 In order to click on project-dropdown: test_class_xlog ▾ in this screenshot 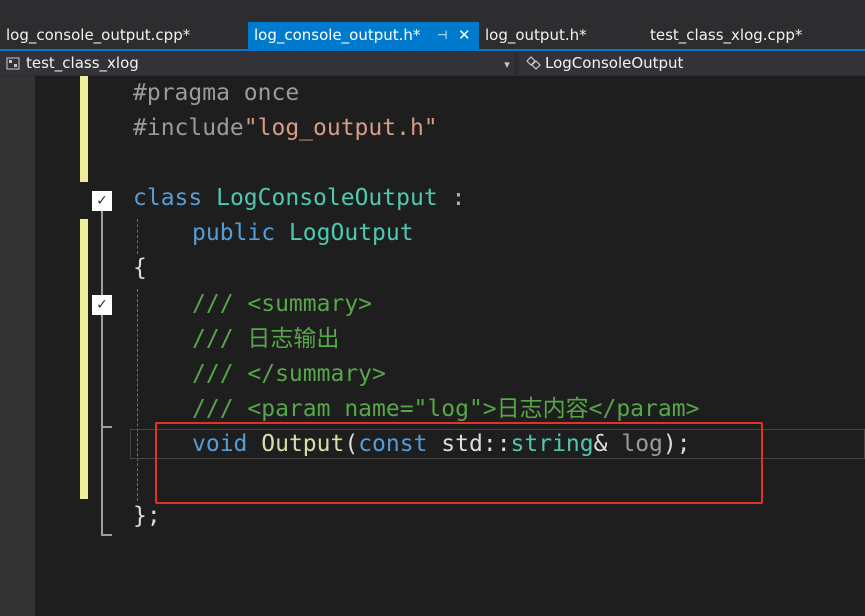, I will do `click(257, 63)`.